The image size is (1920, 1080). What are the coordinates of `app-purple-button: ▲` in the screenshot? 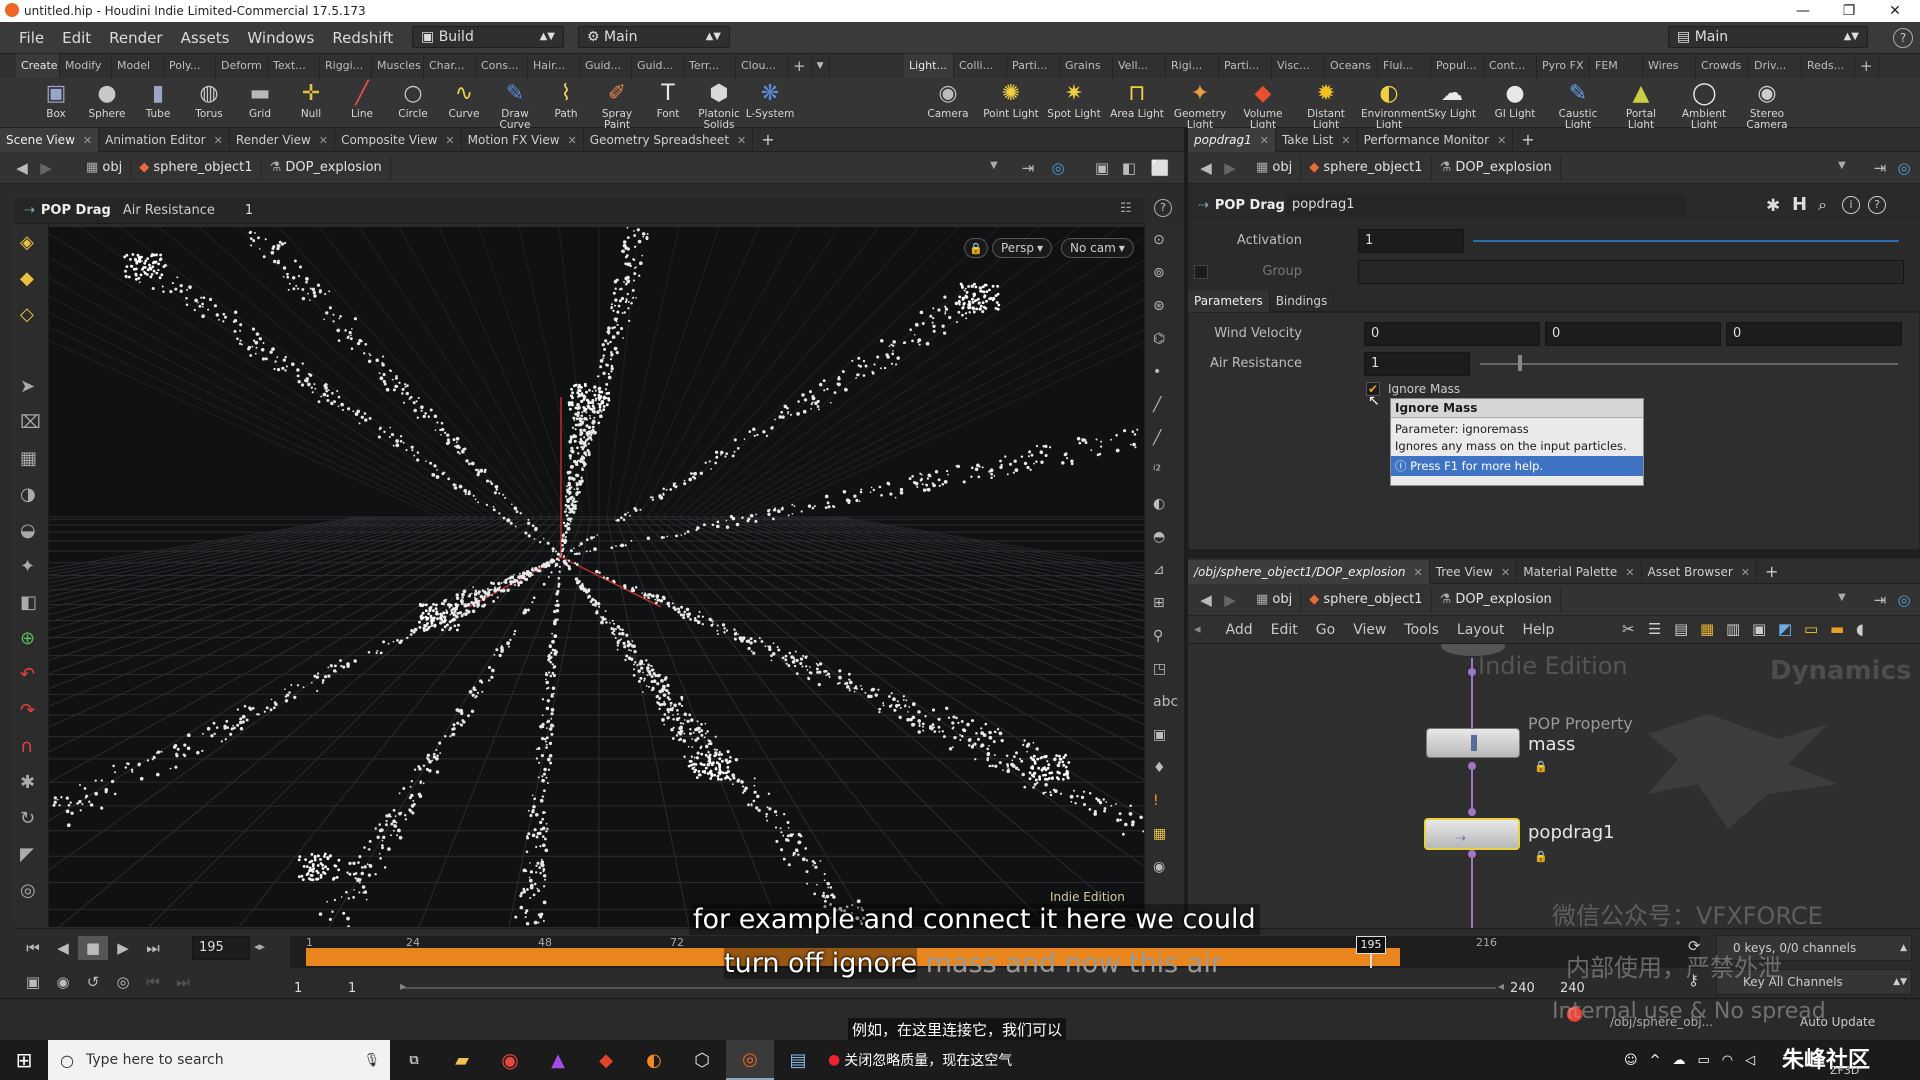 It's located at (558, 1060).